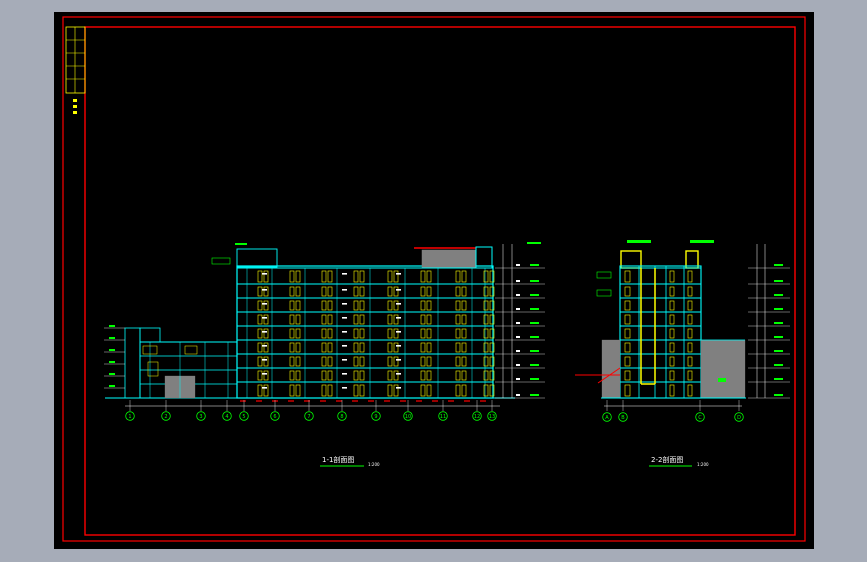 The image size is (867, 562). Describe the element at coordinates (274, 417) in the screenshot. I see `axis-bubble-label: 6` at that location.